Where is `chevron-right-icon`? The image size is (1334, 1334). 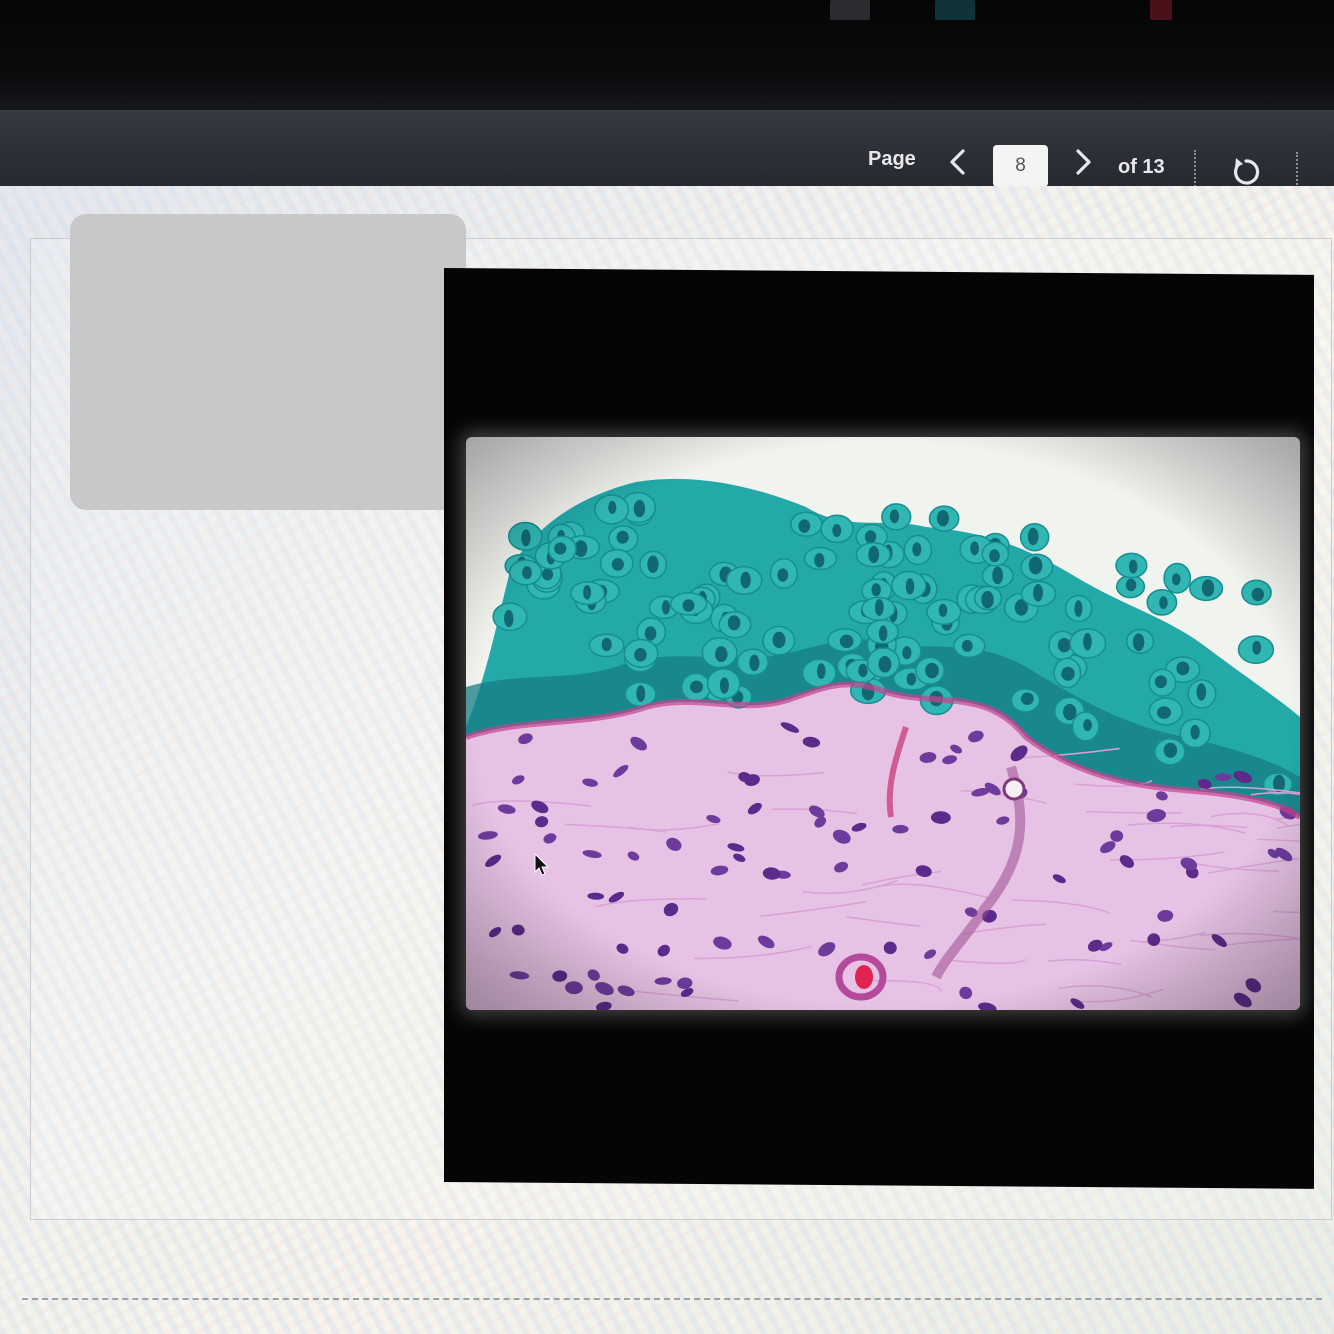
chevron-right-icon is located at coordinates (1083, 162).